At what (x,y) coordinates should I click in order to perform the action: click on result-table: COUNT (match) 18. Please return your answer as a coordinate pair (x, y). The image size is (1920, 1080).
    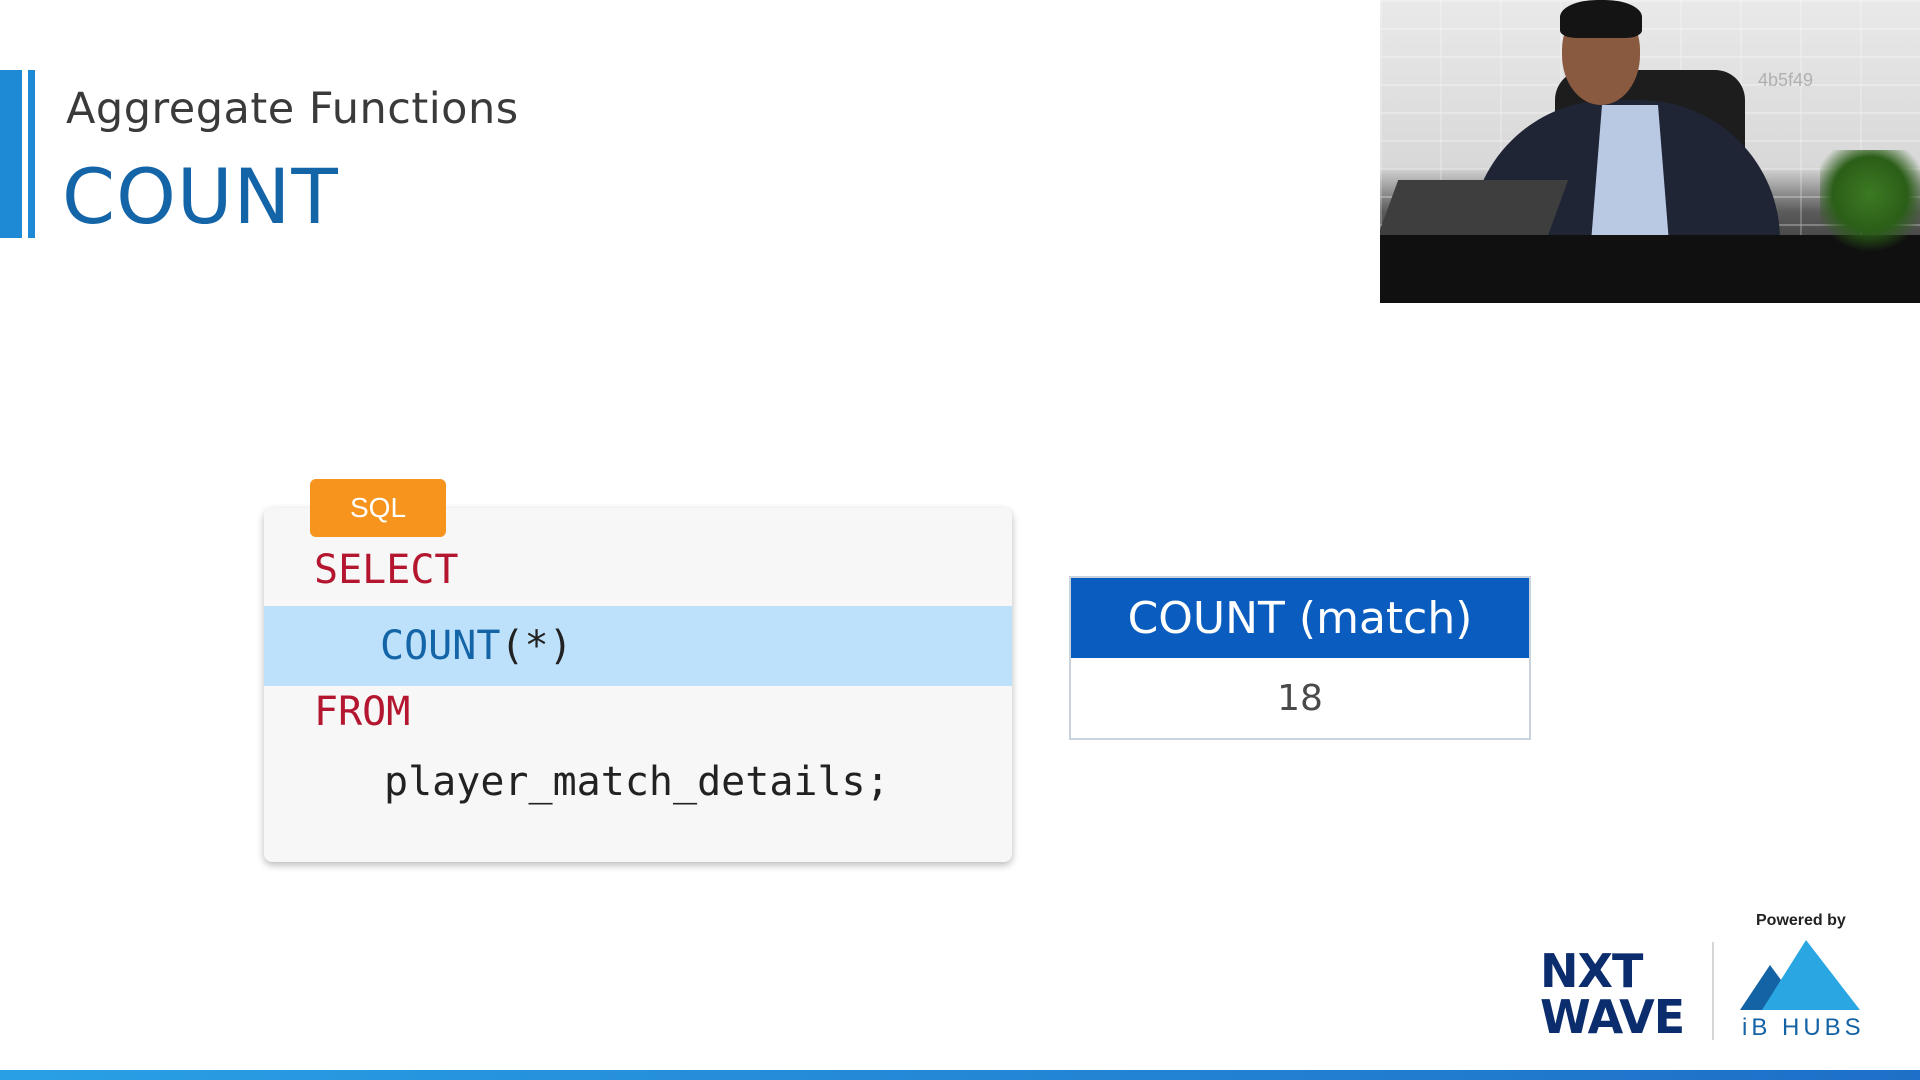
    Looking at the image, I should click on (1300, 658).